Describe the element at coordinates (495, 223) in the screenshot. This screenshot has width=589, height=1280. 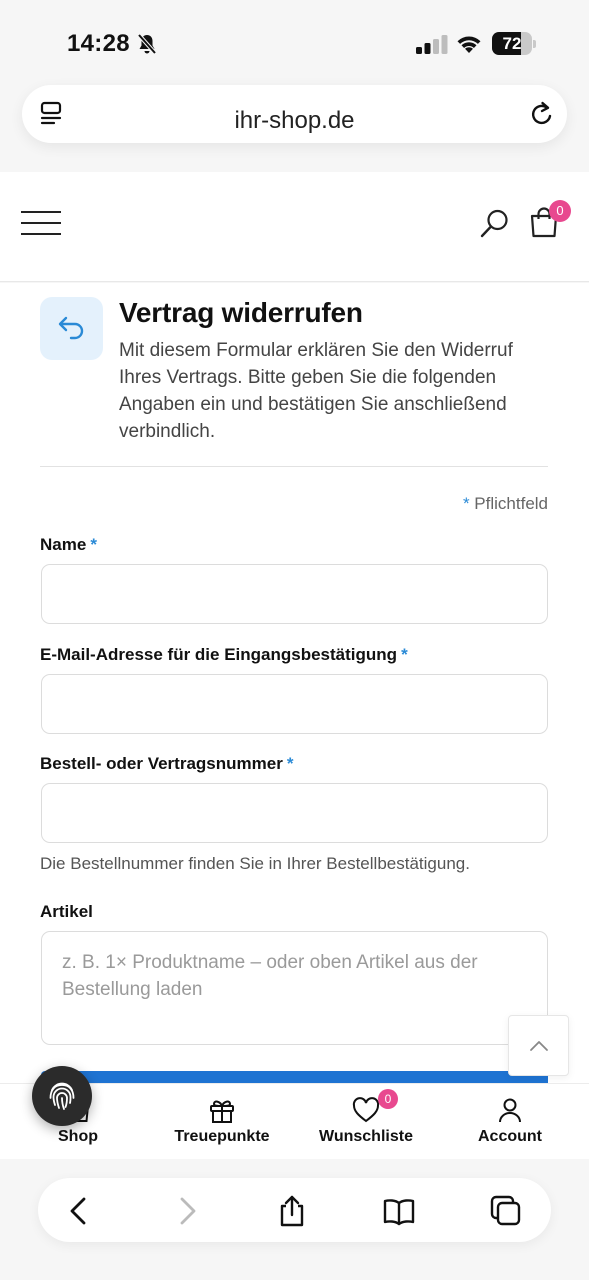
I see `search-icon` at that location.